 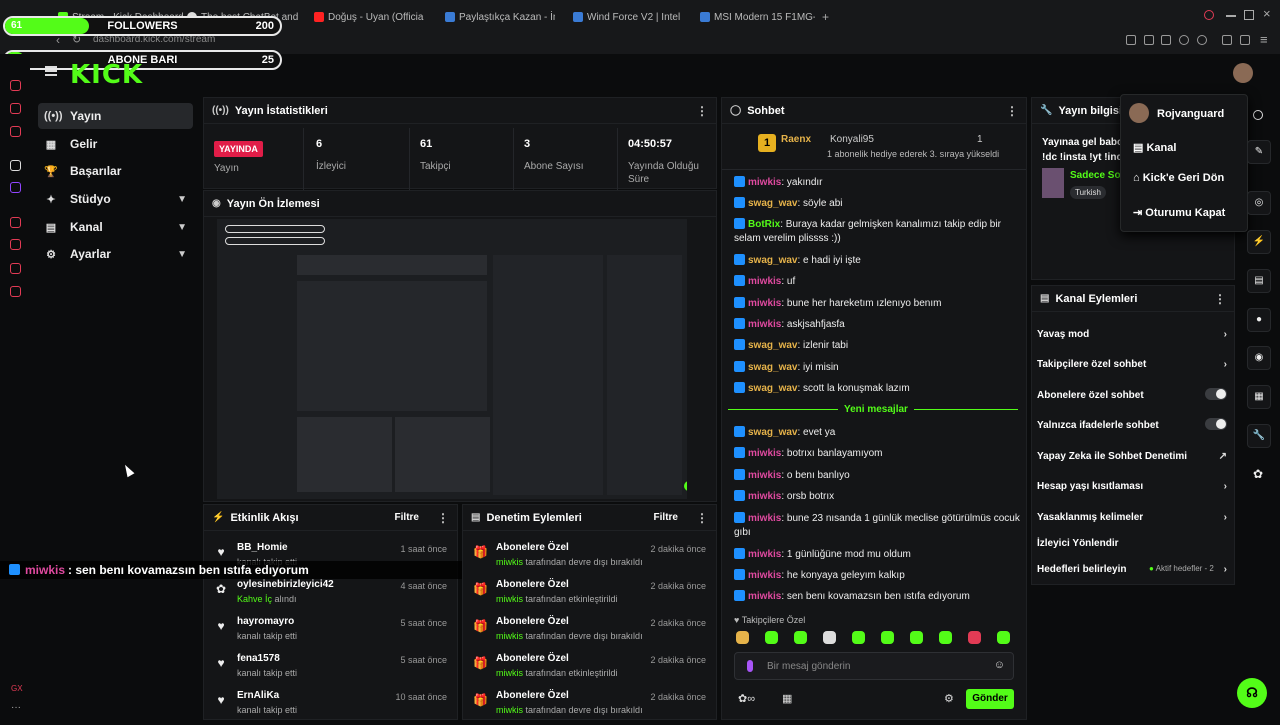 What do you see at coordinates (1096, 175) in the screenshot?
I see `category-name: Sadece Sol` at bounding box center [1096, 175].